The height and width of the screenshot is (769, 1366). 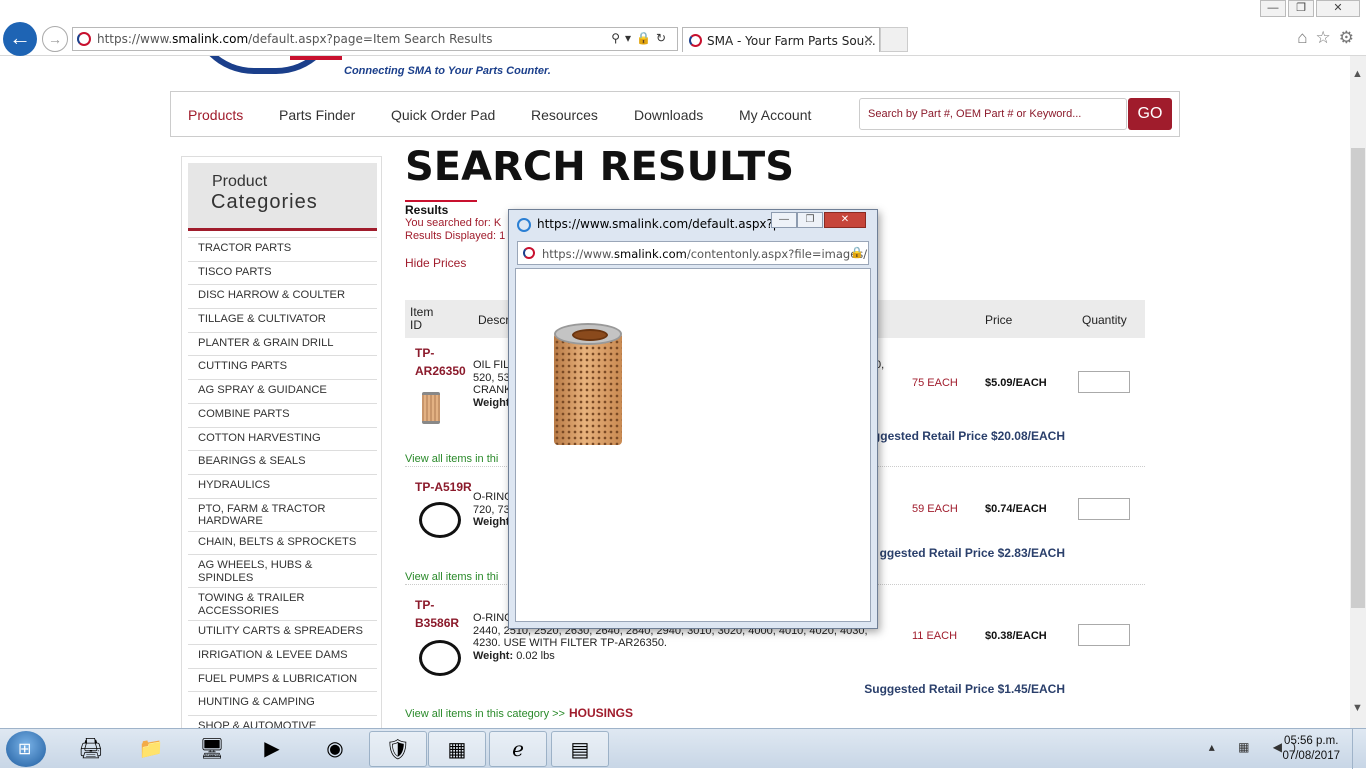 I want to click on category-tractor-parts: TRACTOR PARTS, so click(x=282, y=249).